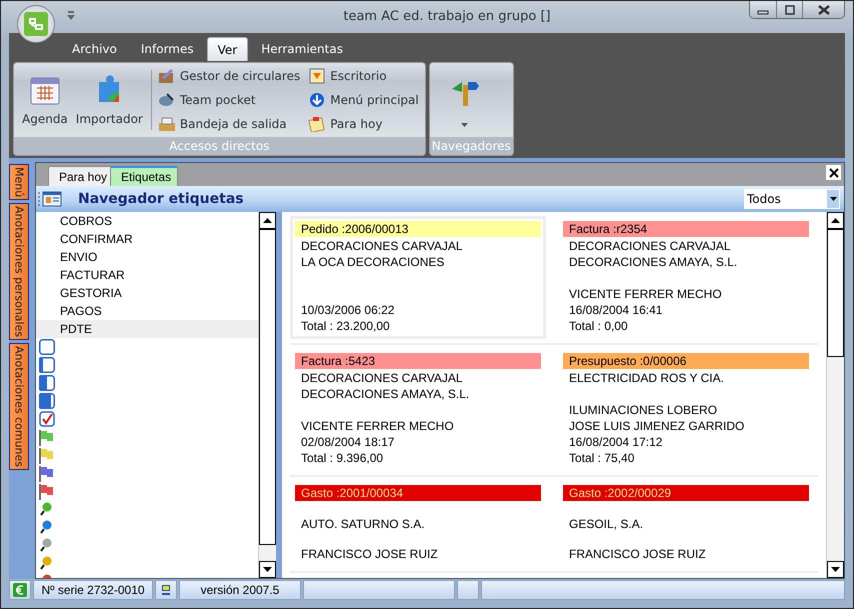 This screenshot has height=609, width=854. What do you see at coordinates (219, 146) in the screenshot?
I see `group-title: Accesos directos` at bounding box center [219, 146].